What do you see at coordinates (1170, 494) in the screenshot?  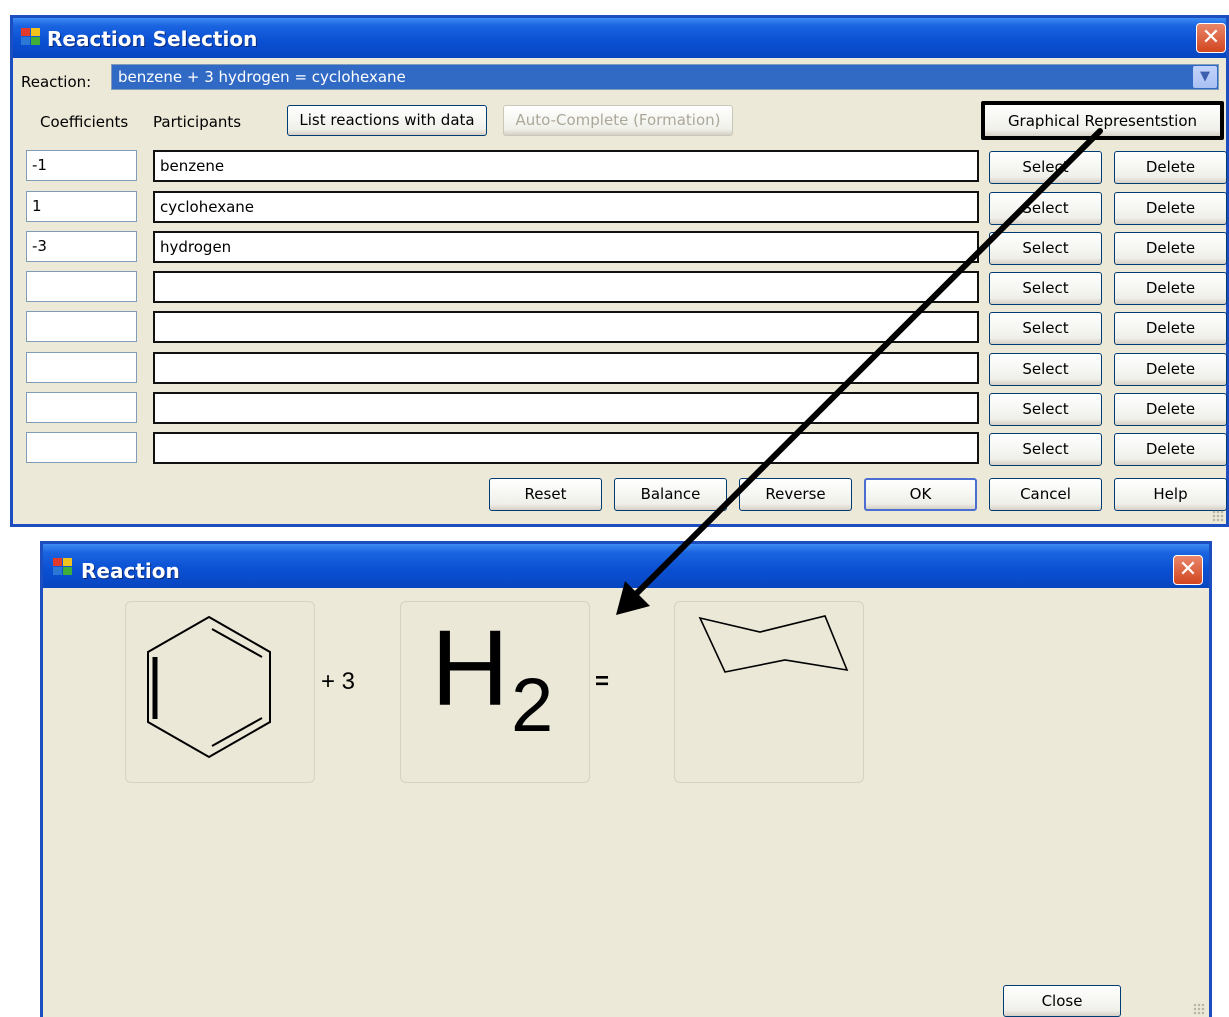 I see `help-button: Help` at bounding box center [1170, 494].